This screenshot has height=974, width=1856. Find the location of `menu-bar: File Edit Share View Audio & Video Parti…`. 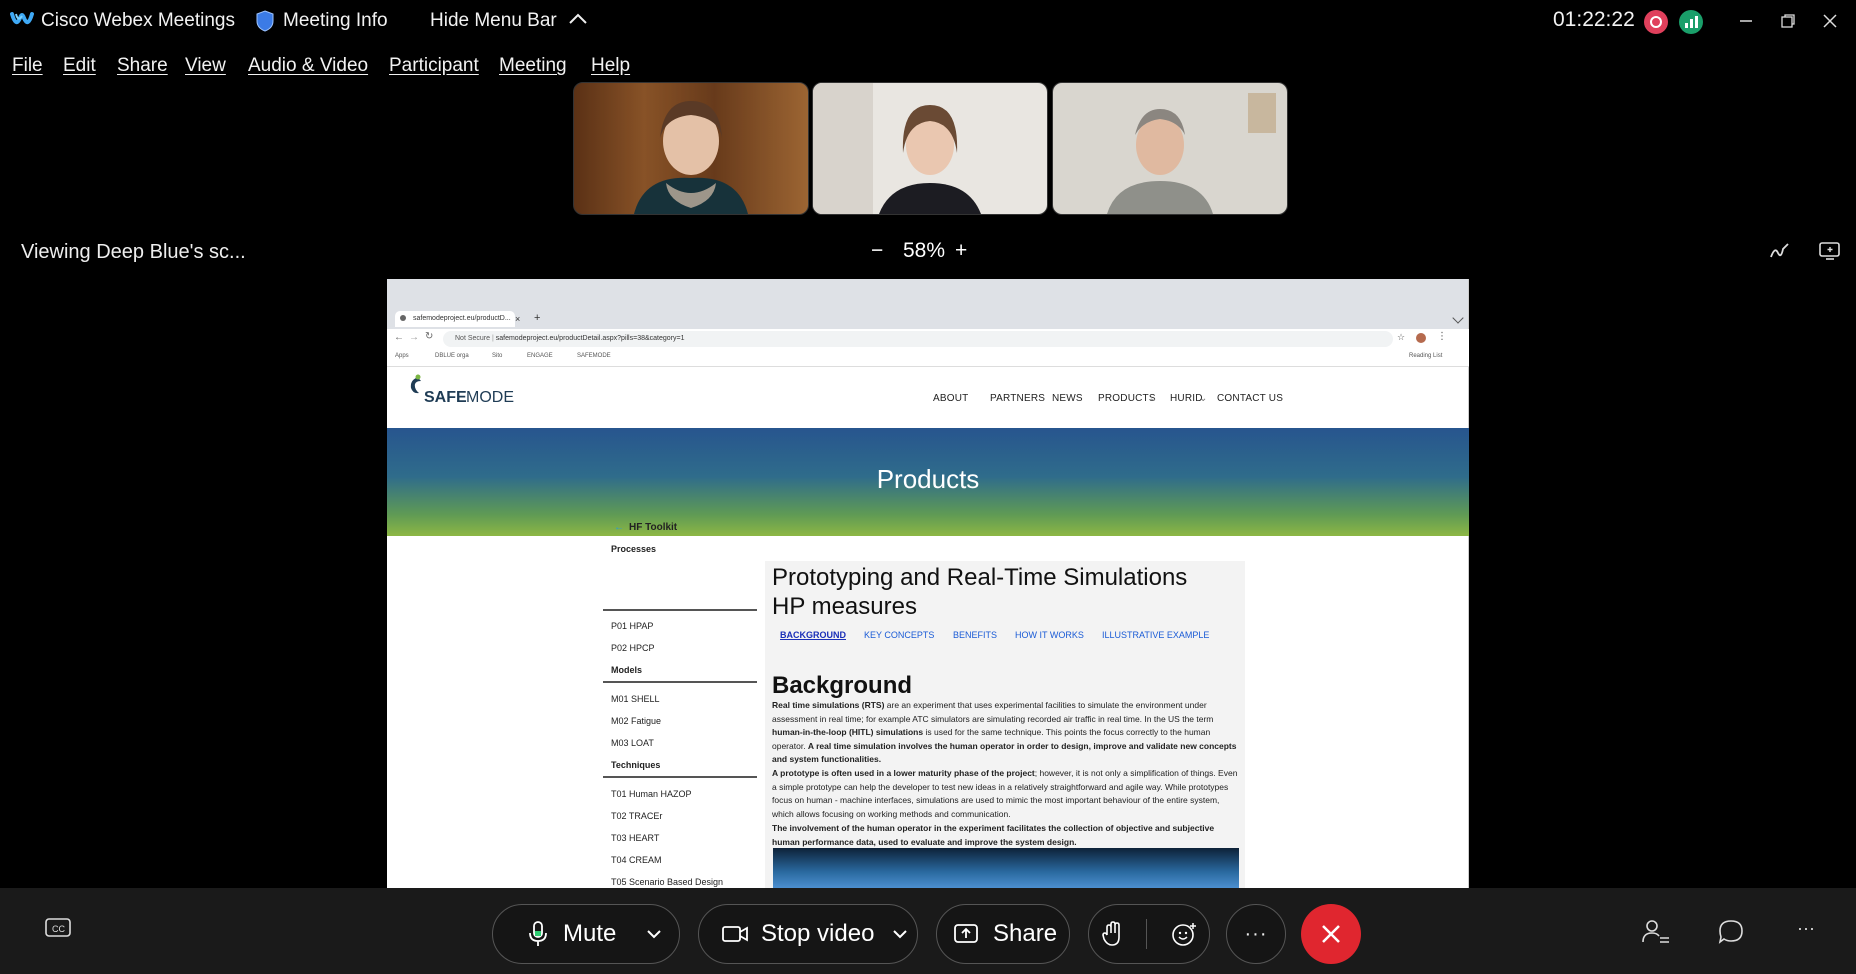

menu-bar: File Edit Share View Audio & Video Parti… is located at coordinates (928, 67).